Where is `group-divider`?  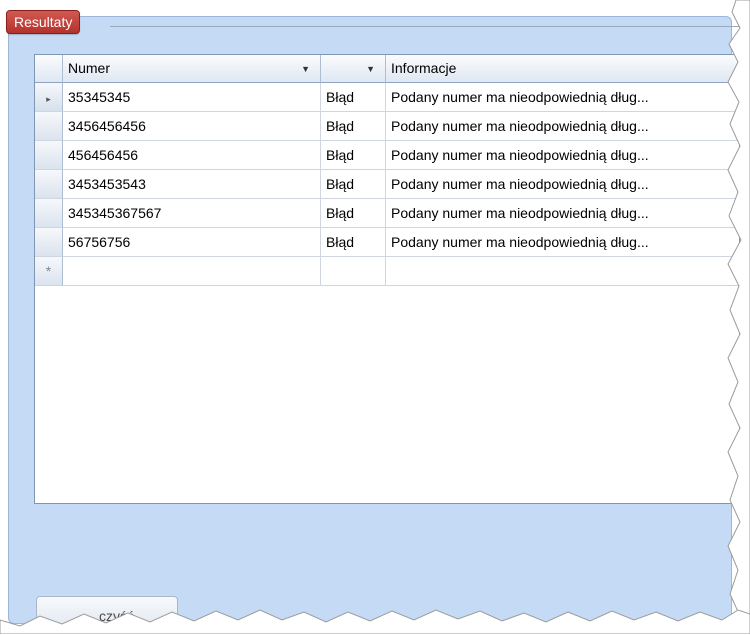 group-divider is located at coordinates (425, 26).